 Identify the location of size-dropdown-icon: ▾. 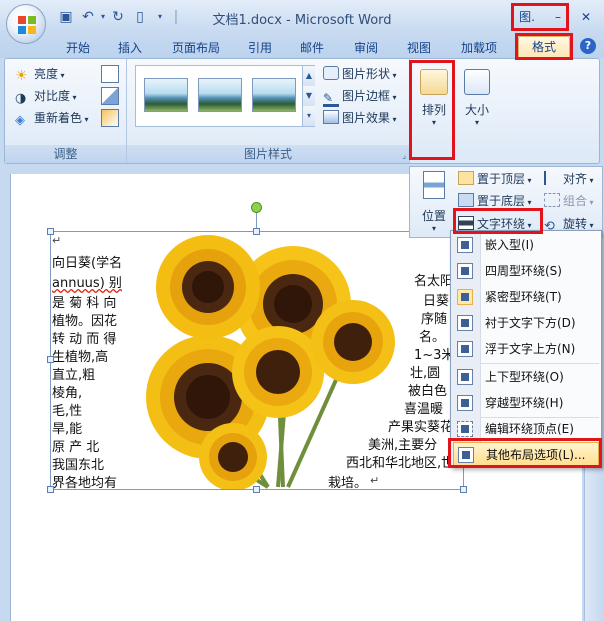
(476, 122).